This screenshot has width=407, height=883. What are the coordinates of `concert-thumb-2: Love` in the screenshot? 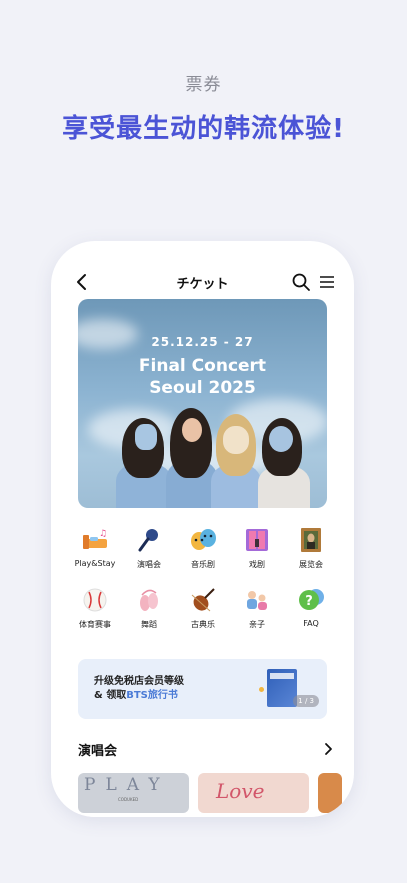 It's located at (253, 793).